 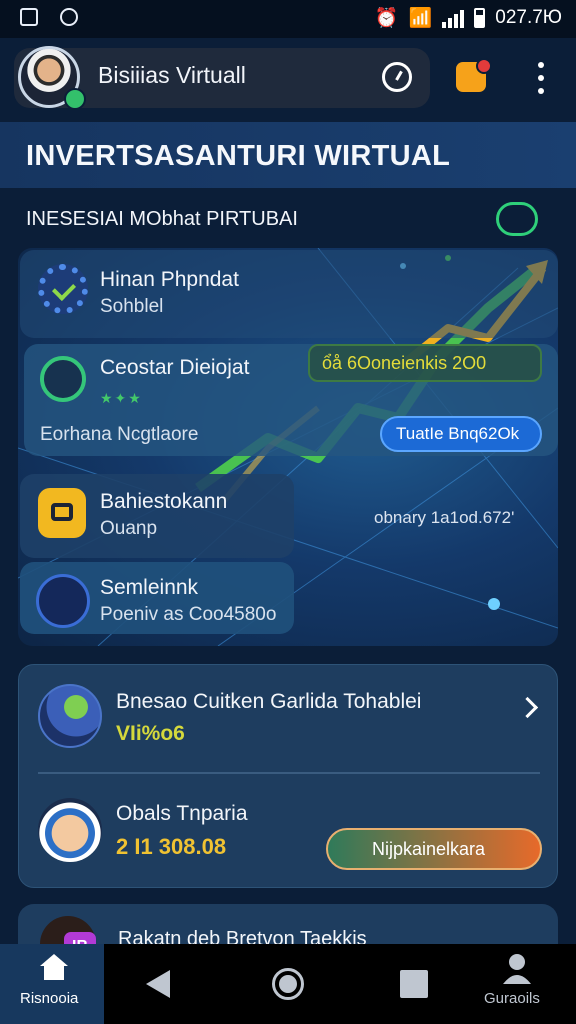 What do you see at coordinates (63, 289) in the screenshot?
I see `gear-check-icon` at bounding box center [63, 289].